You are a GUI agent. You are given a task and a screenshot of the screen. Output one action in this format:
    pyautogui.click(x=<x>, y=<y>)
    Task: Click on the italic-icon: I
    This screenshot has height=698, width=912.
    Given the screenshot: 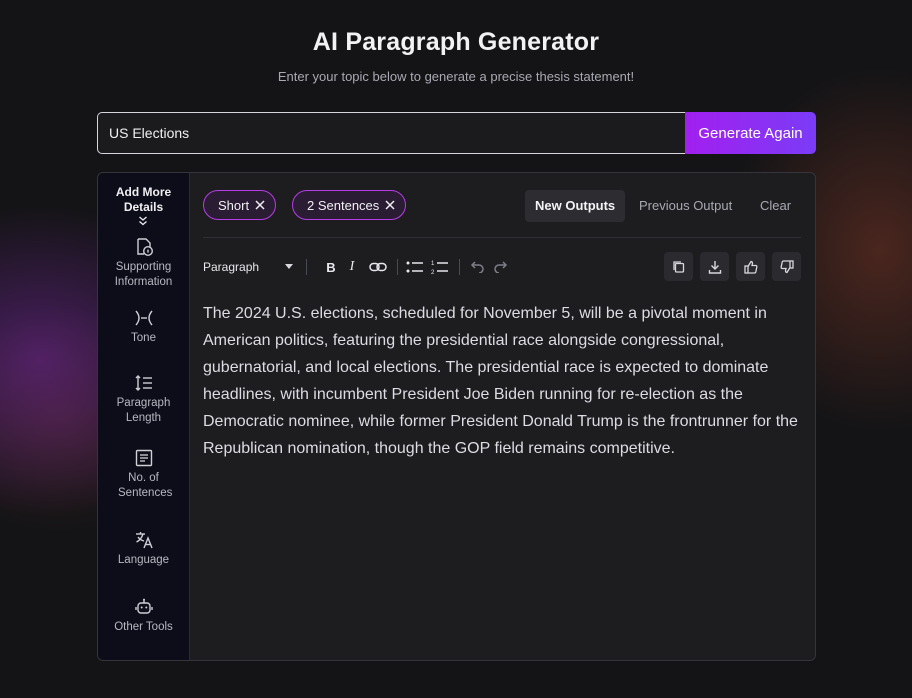 What is the action you would take?
    pyautogui.click(x=352, y=266)
    